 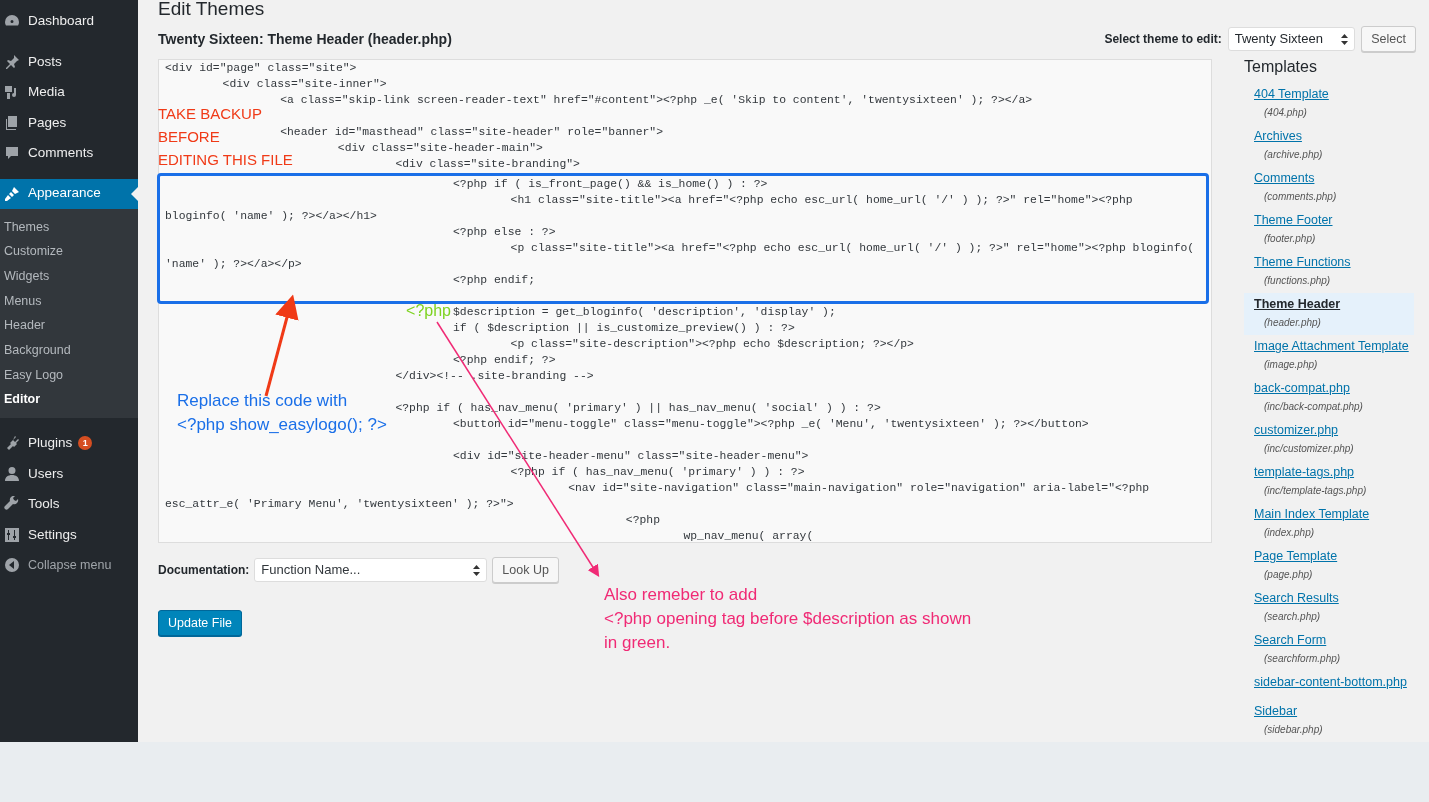 What do you see at coordinates (261, 68) in the screenshot?
I see `code-line: <div id="page" class="site">` at bounding box center [261, 68].